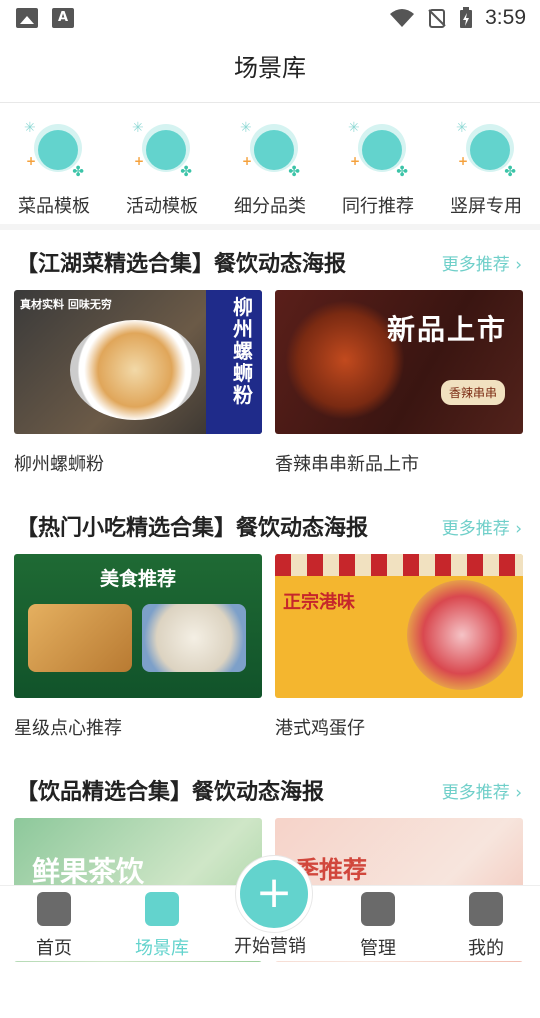 The width and height of the screenshot is (540, 1018). Describe the element at coordinates (378, 169) in the screenshot. I see `category-peer-recommend: ✳ + ✤ 同行推荐` at that location.